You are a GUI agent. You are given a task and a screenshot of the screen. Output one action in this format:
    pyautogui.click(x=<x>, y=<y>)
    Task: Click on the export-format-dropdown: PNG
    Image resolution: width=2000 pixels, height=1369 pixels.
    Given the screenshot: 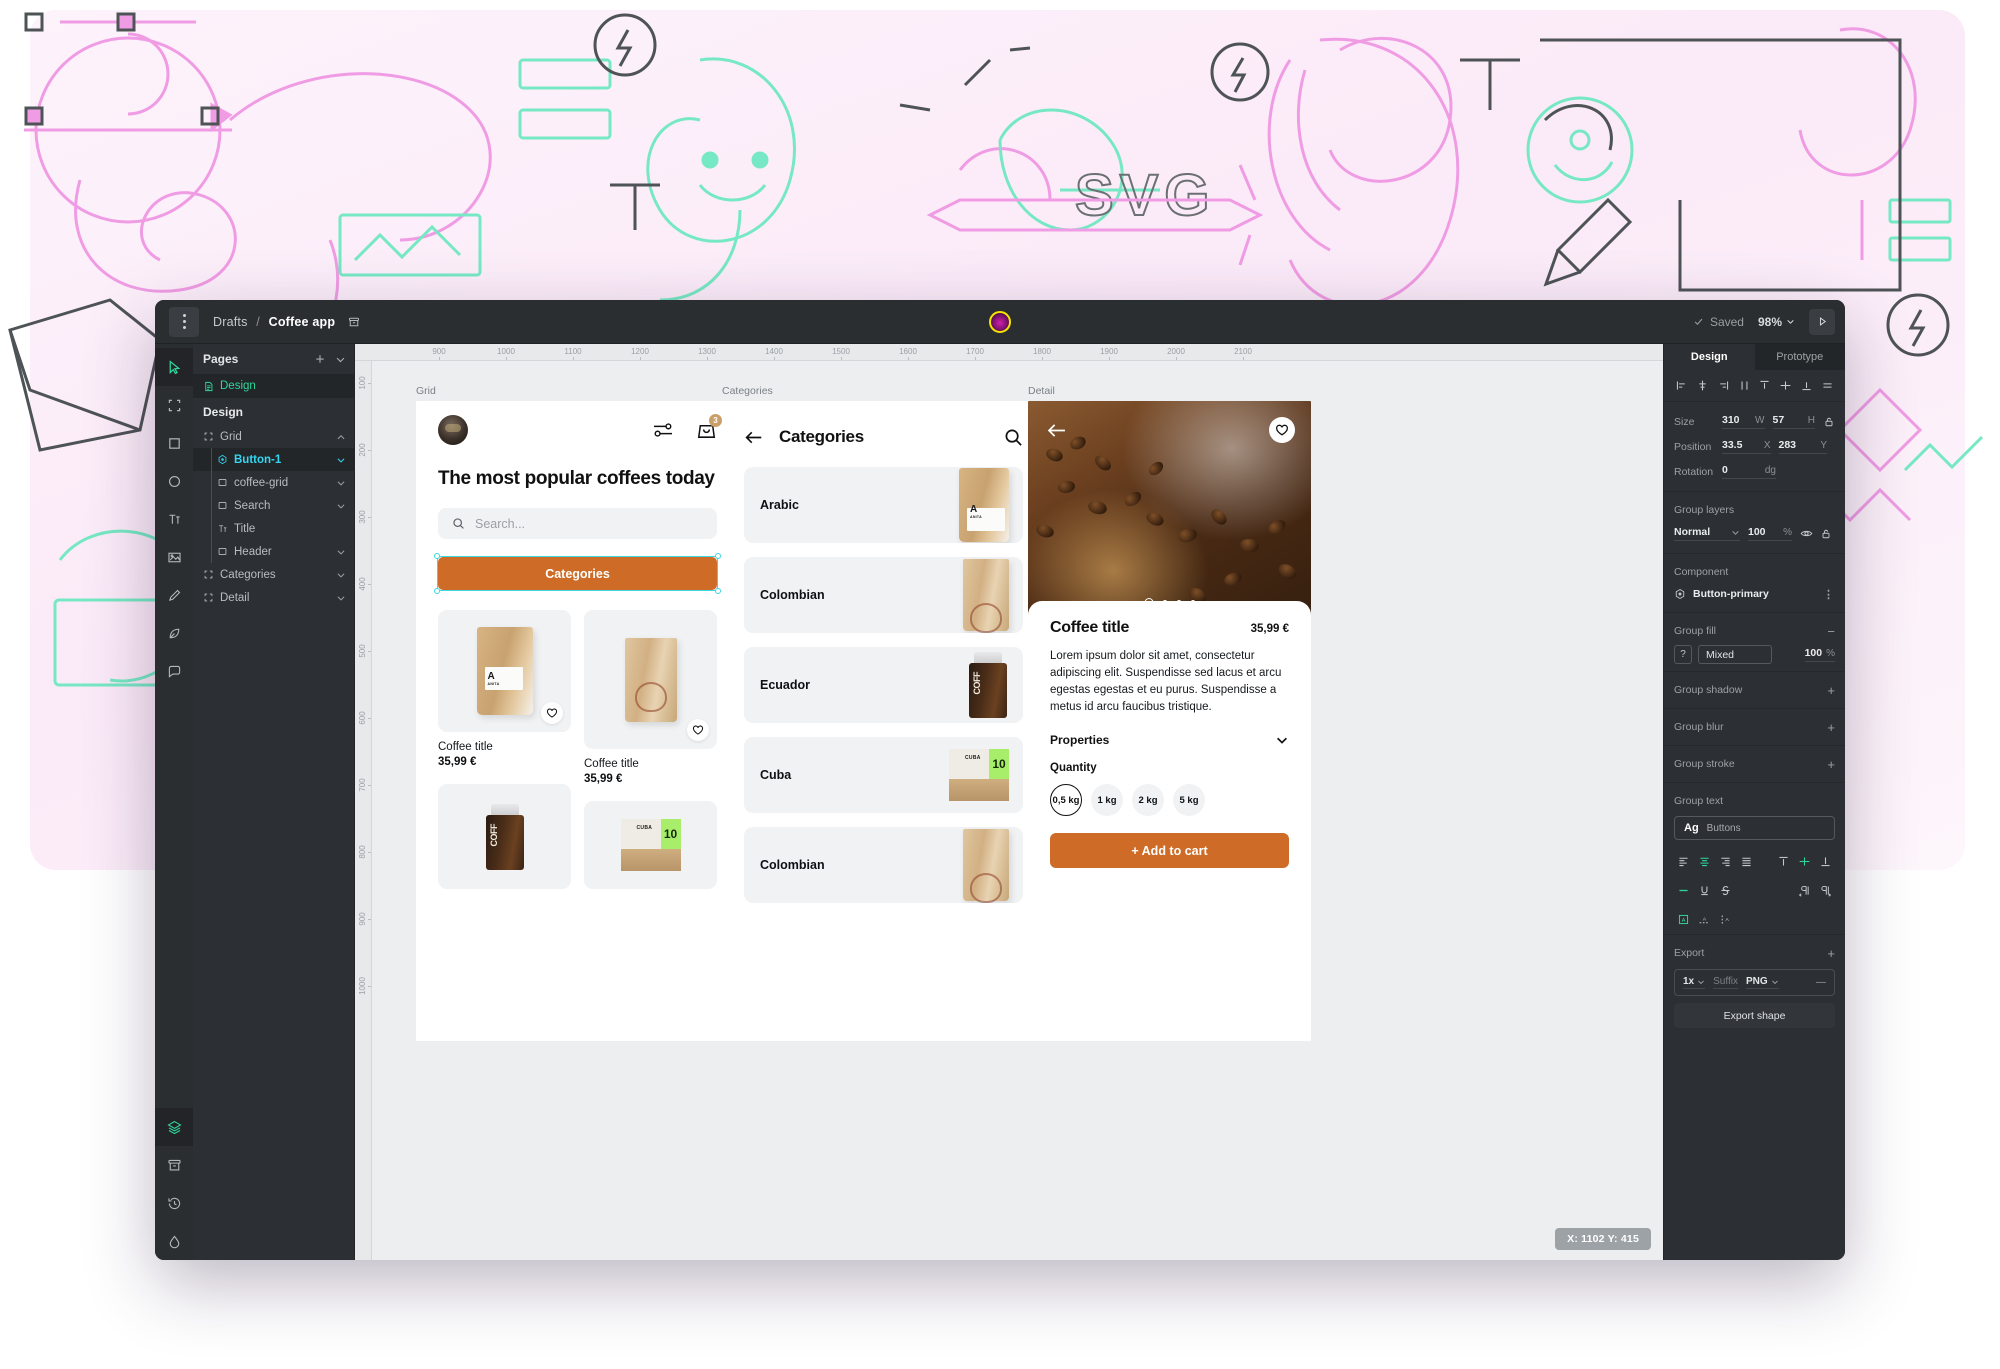 What is the action you would take?
    pyautogui.click(x=1762, y=982)
    